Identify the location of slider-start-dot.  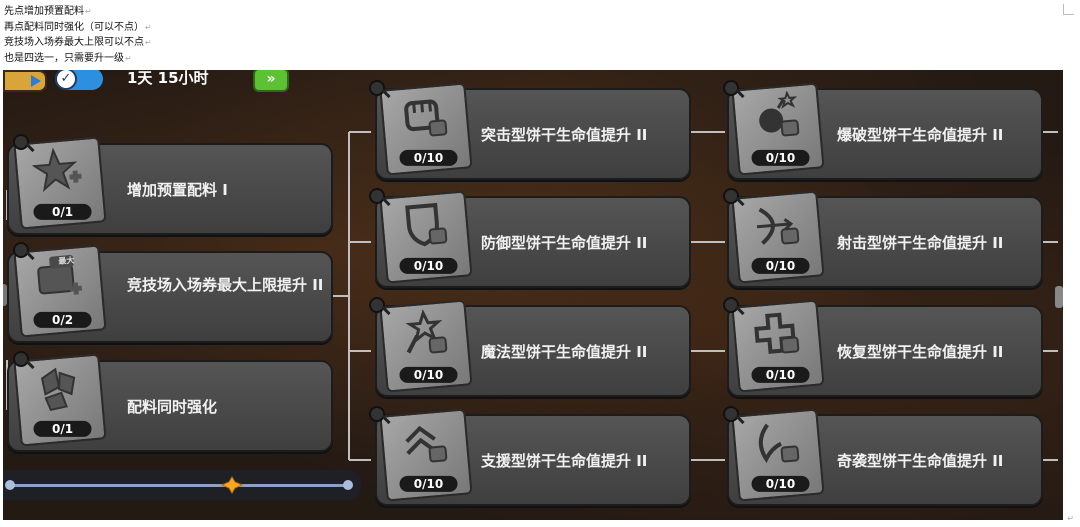
(10, 485).